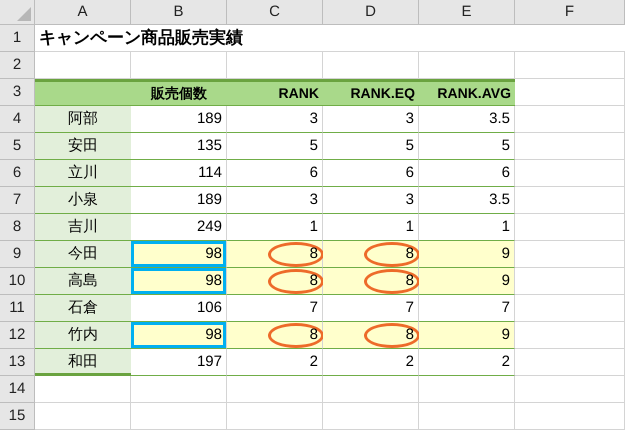 The image size is (625, 435). What do you see at coordinates (83, 308) in the screenshot?
I see `table-cell: 石倉` at bounding box center [83, 308].